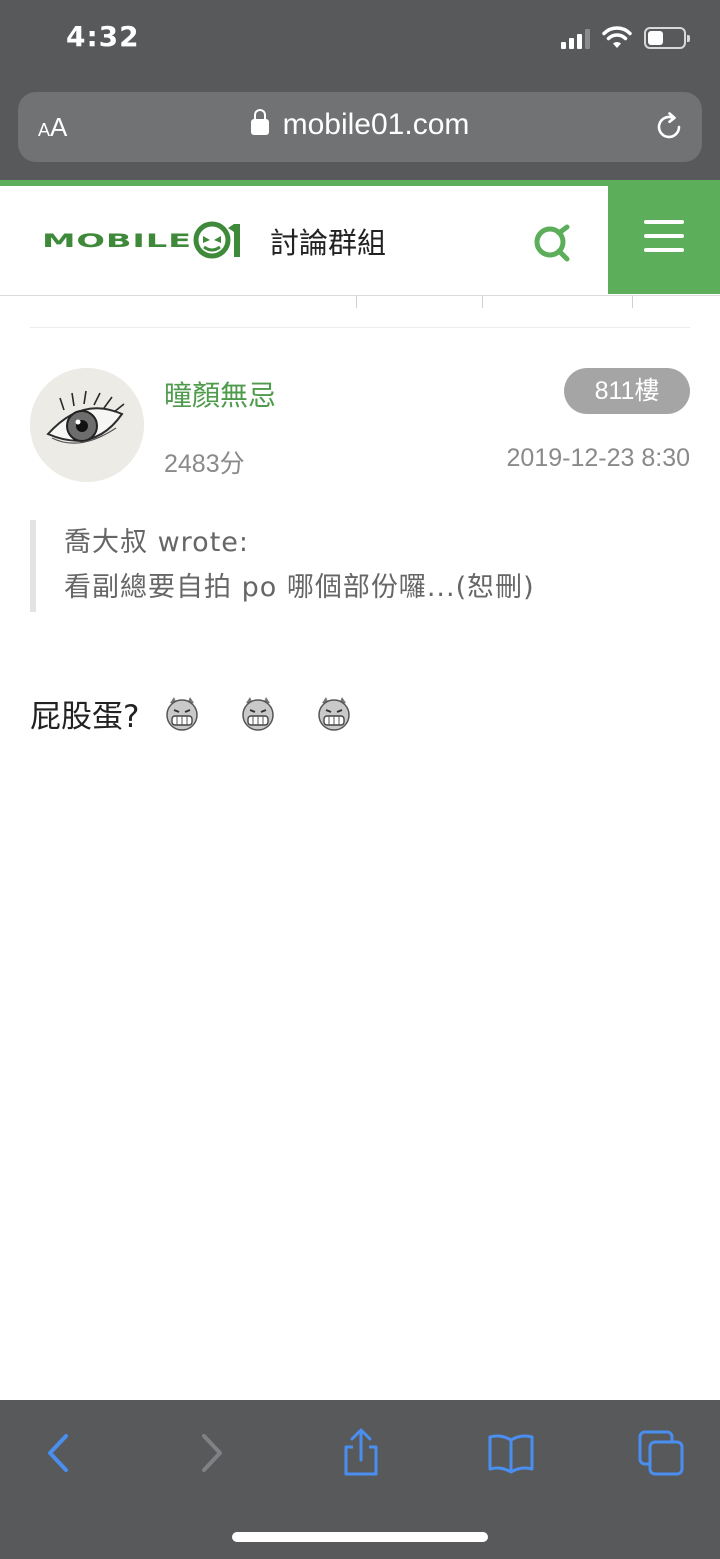 Image resolution: width=720 pixels, height=1559 pixels. I want to click on post-body: 屁股蛋?, so click(191, 713).